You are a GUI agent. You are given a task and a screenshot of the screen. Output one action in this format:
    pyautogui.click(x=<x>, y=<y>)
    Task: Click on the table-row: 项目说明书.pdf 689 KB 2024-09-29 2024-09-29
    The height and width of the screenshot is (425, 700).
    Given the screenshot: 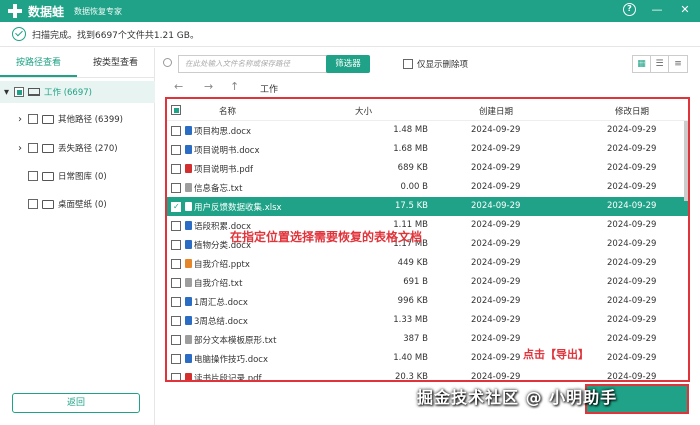 What is the action you would take?
    pyautogui.click(x=427, y=168)
    